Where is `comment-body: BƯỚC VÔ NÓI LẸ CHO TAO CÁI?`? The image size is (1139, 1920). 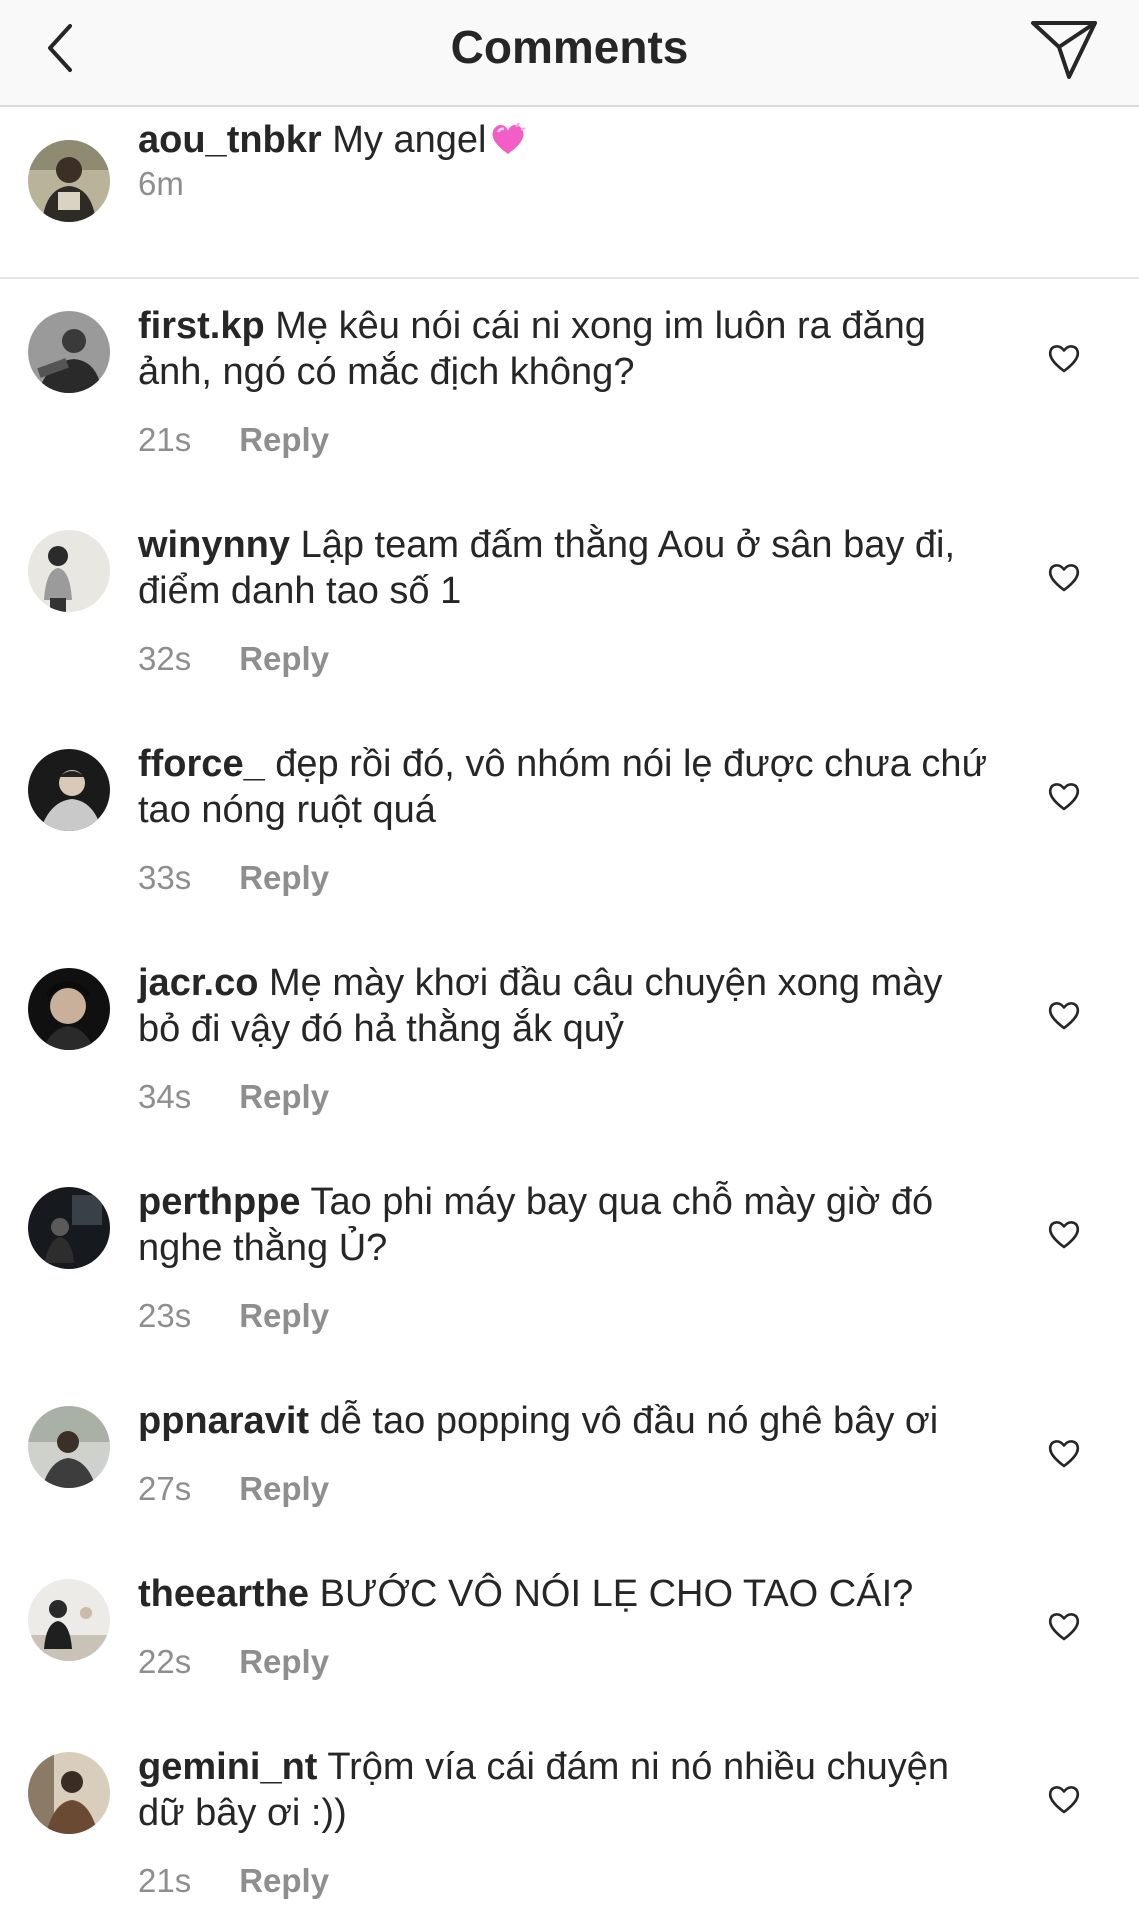
comment-body: BƯỚC VÔ NÓI LẸ CHO TAO CÁI? is located at coordinates (616, 1594).